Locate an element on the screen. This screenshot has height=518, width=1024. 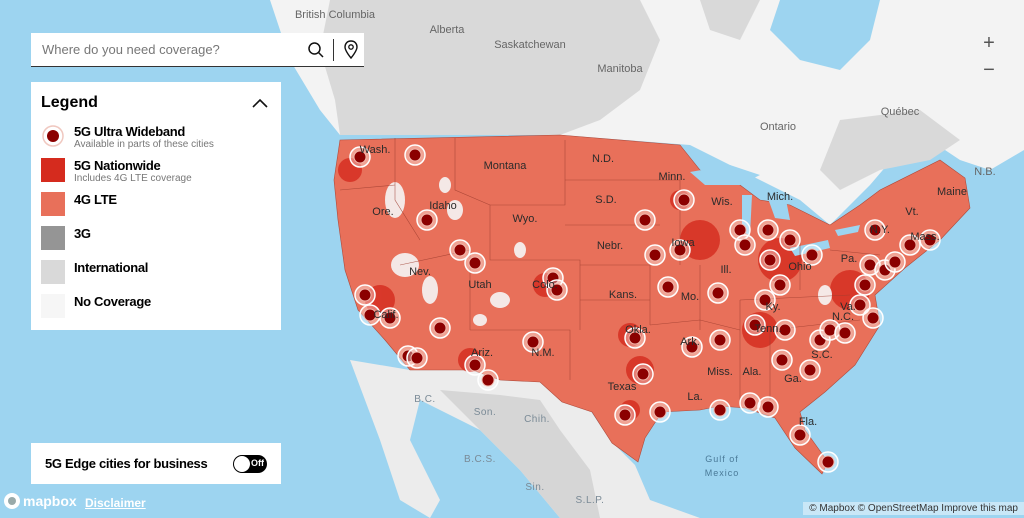
search-icon is located at coordinates (316, 50).